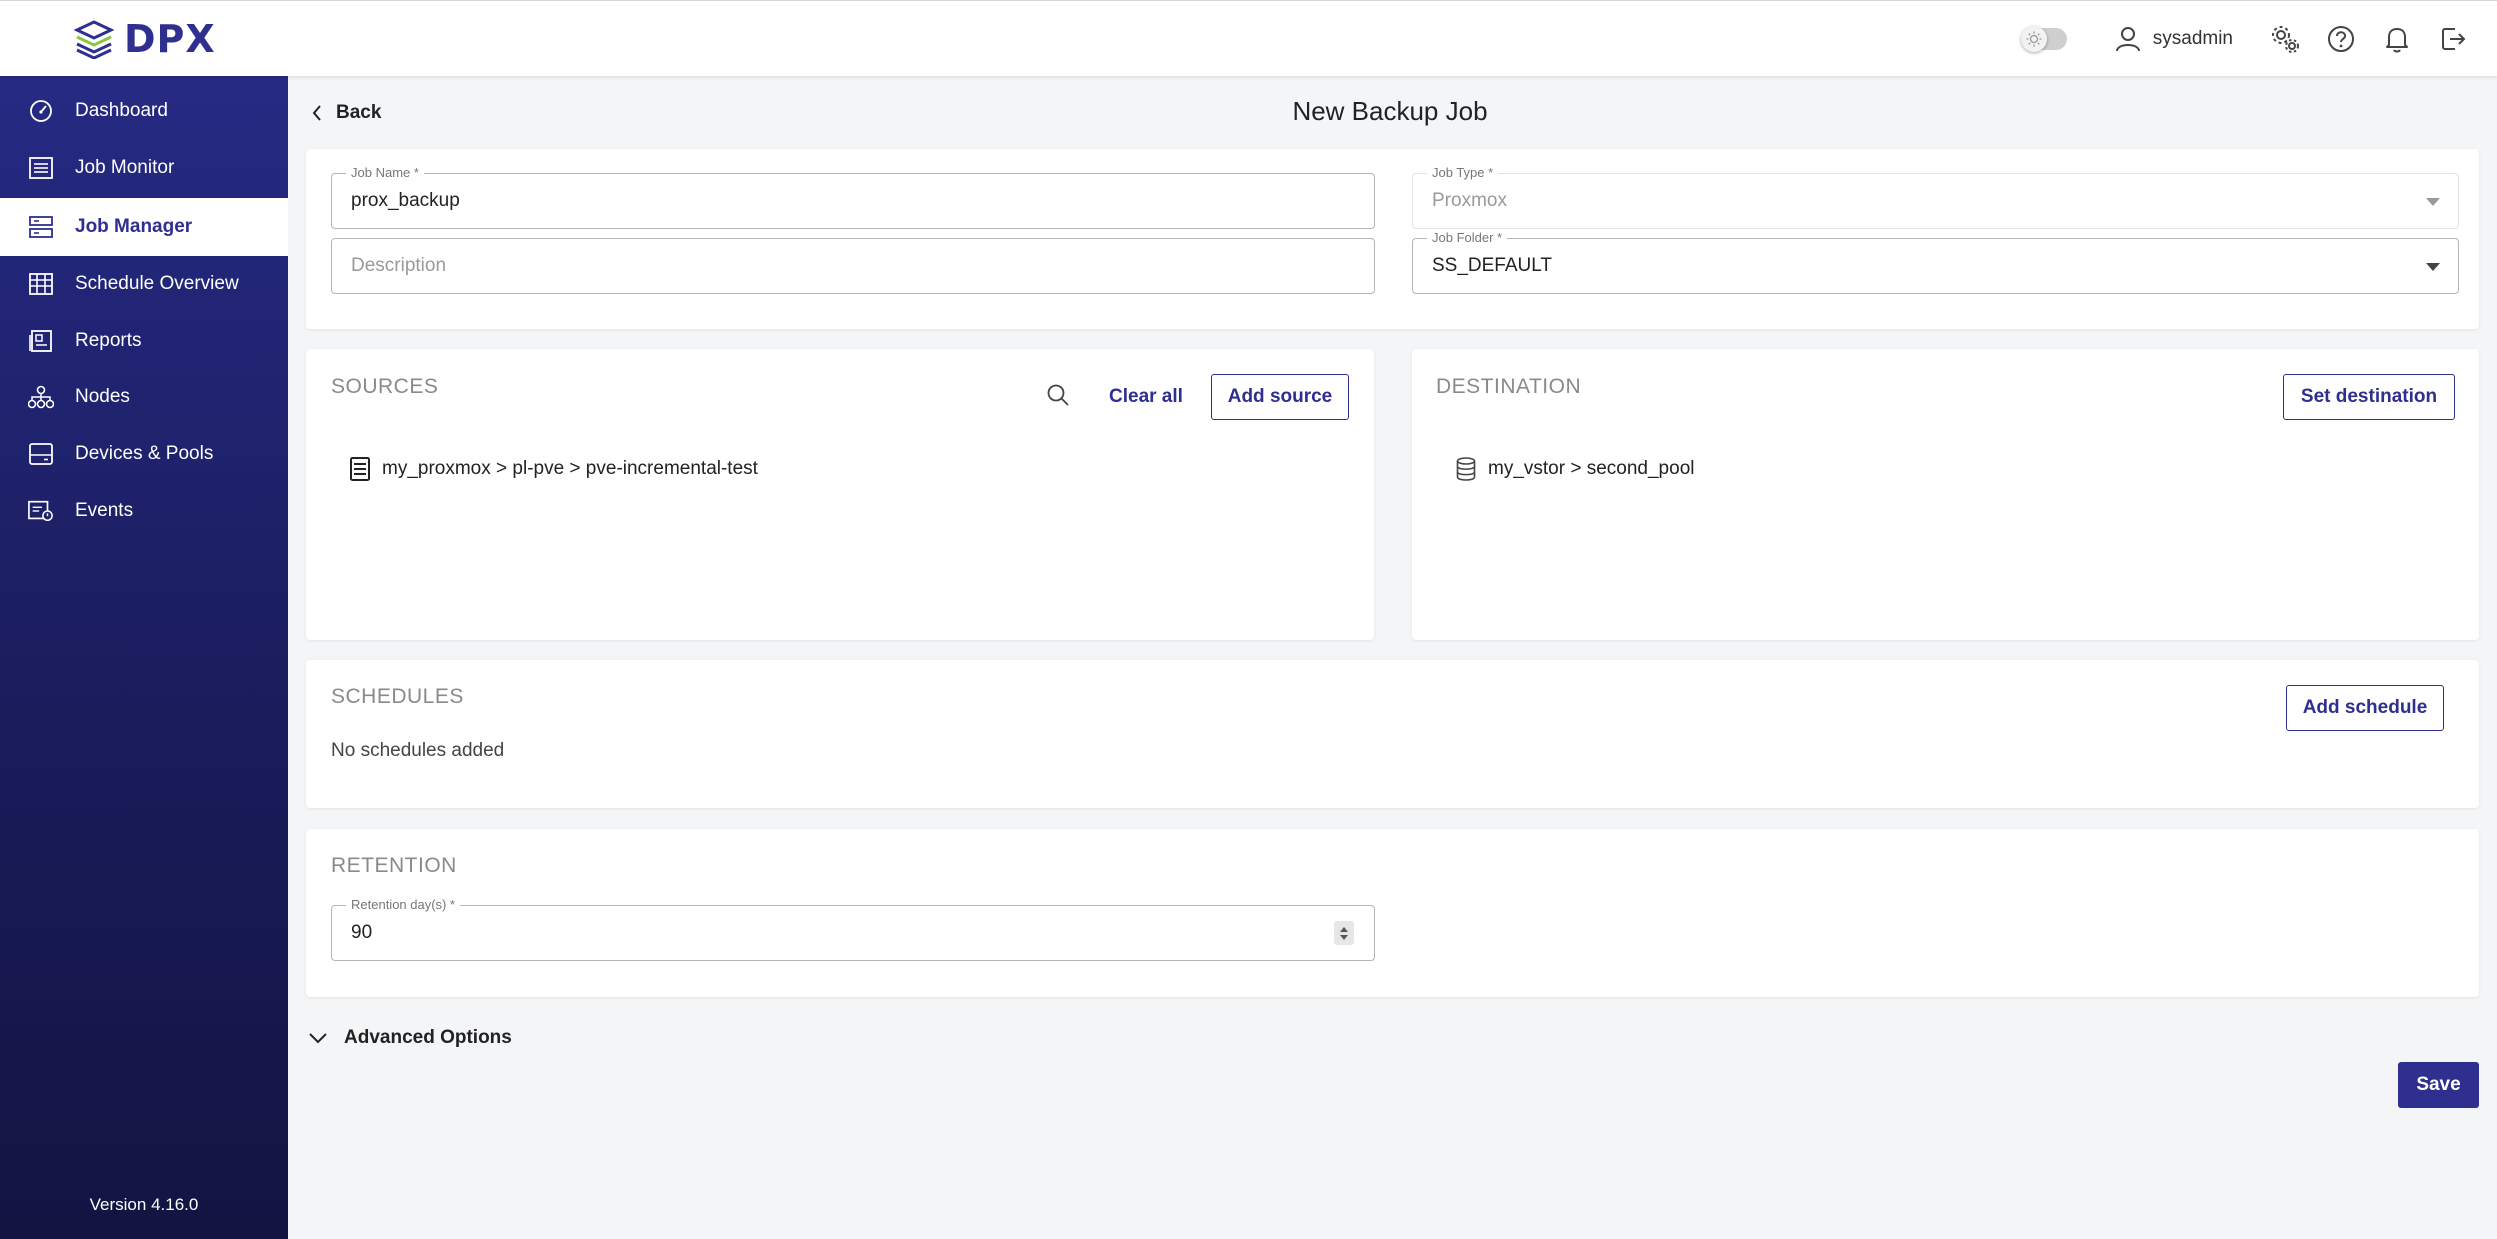 This screenshot has width=2497, height=1239. I want to click on gears-icon, so click(2285, 39).